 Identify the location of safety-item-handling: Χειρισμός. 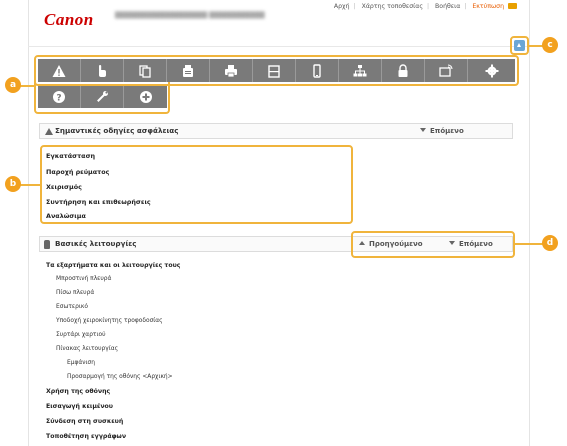
(64, 187).